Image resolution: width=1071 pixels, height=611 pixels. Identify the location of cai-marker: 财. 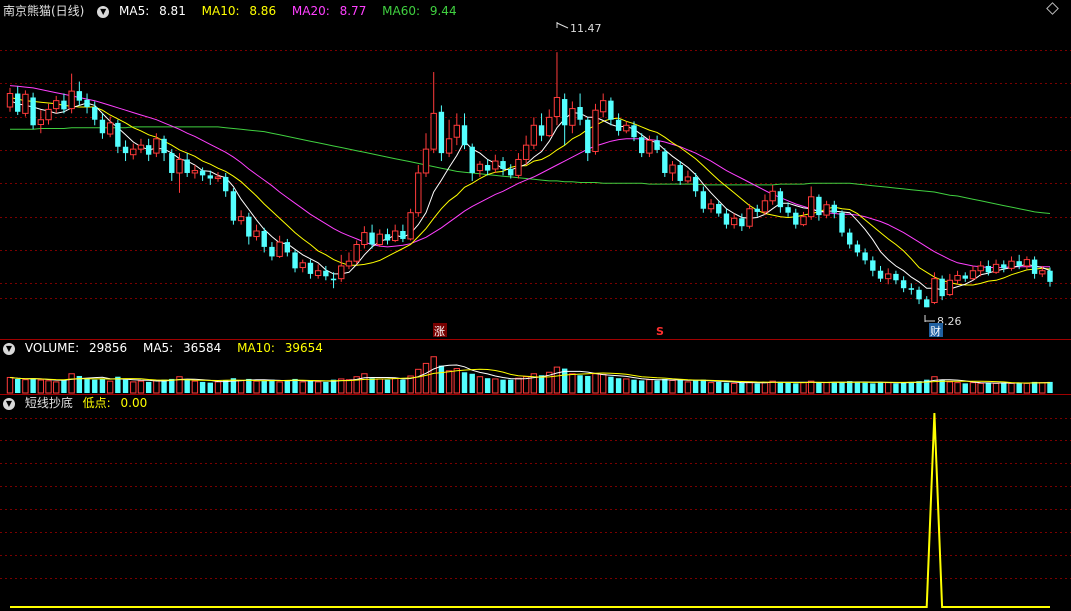
(935, 331).